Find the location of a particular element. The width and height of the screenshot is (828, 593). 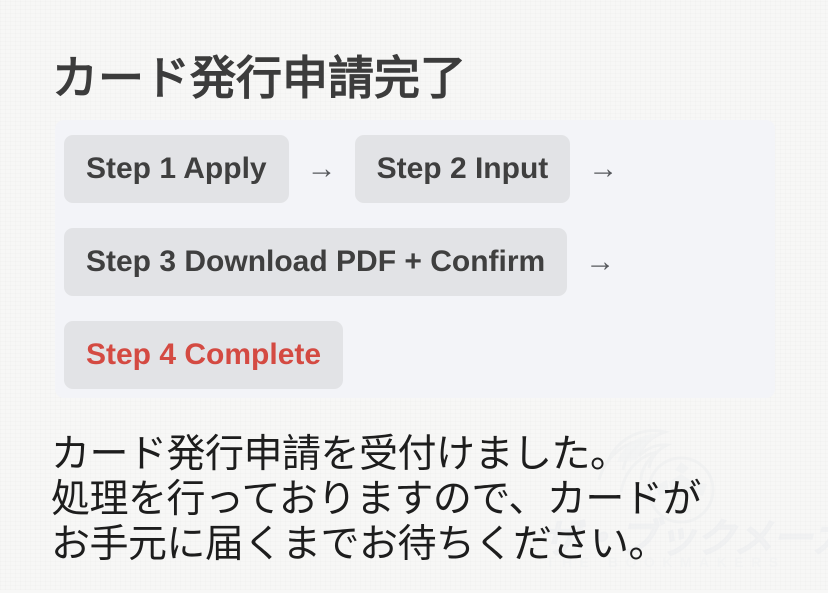

message-line-1: カード発行申請を受付けました。 is located at coordinates (340, 454).